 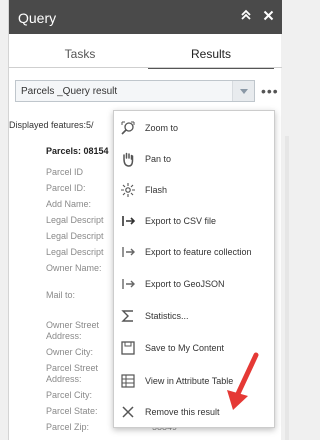 I want to click on menu-item-label: Zoom to, so click(x=162, y=128).